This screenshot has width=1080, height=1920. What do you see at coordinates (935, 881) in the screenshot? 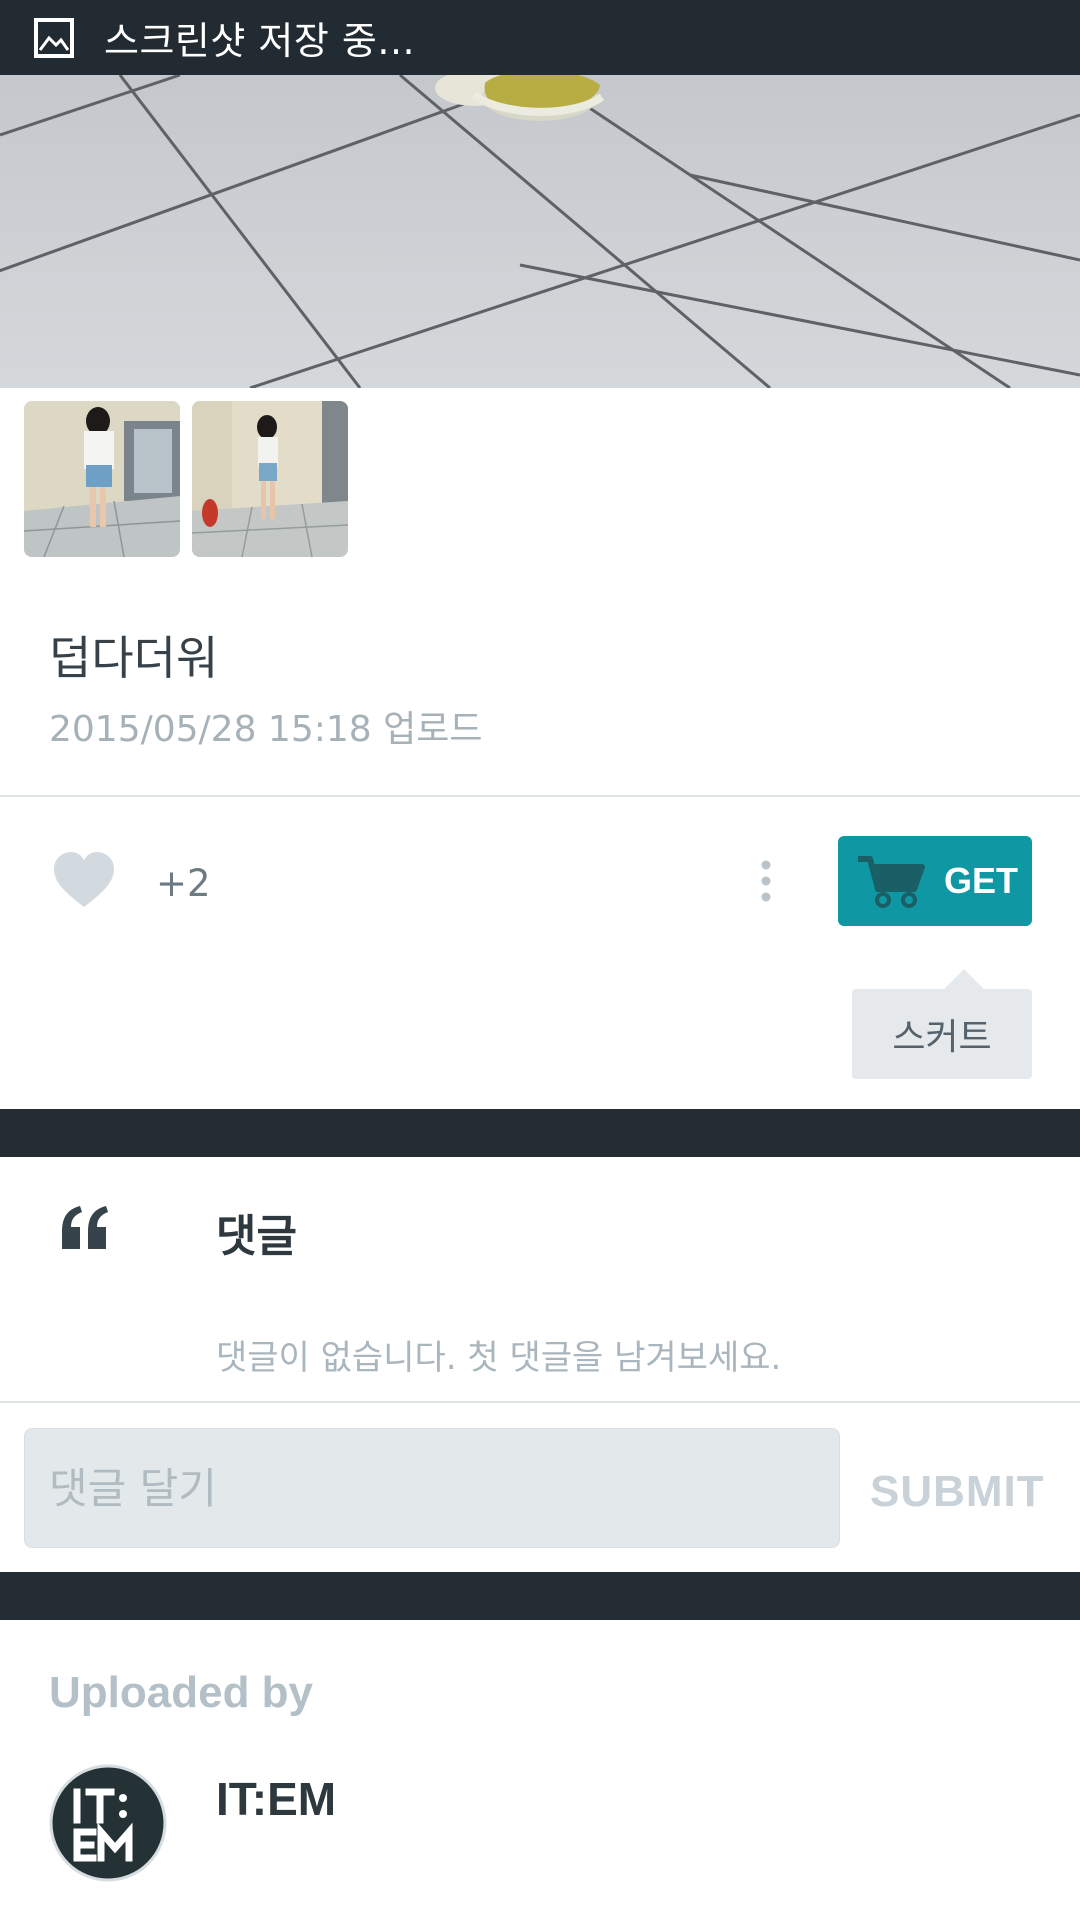
I see `get-button: GET` at bounding box center [935, 881].